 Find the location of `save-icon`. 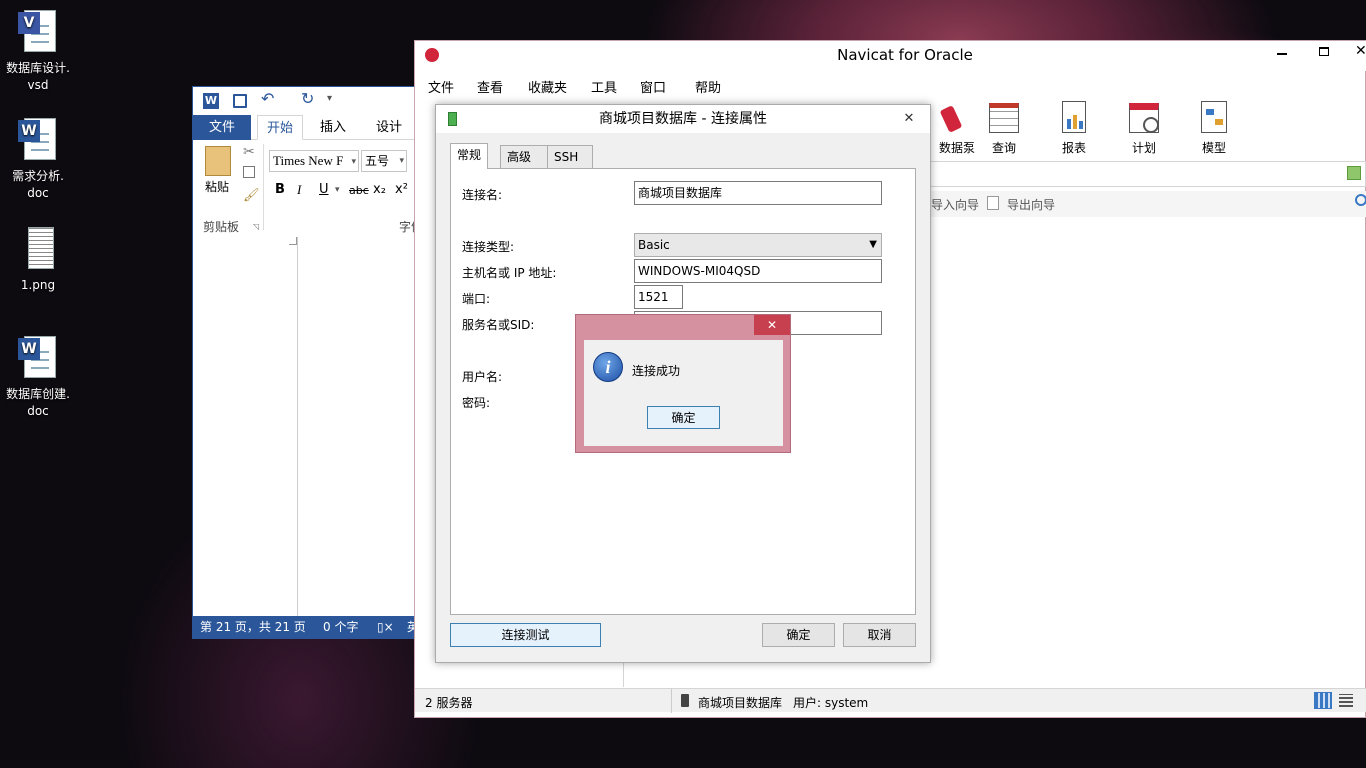

save-icon is located at coordinates (240, 101).